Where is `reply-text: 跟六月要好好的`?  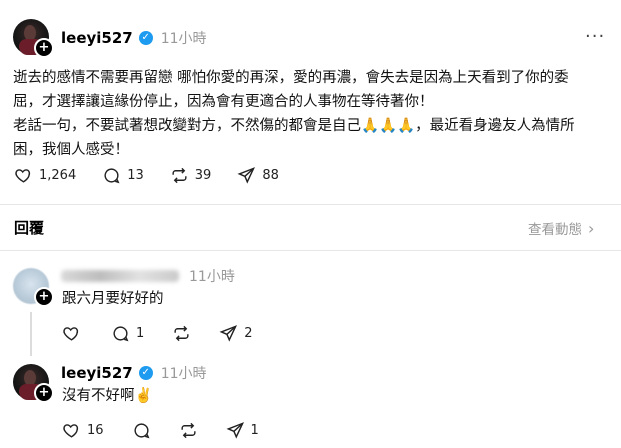 reply-text: 跟六月要好好的 is located at coordinates (113, 299).